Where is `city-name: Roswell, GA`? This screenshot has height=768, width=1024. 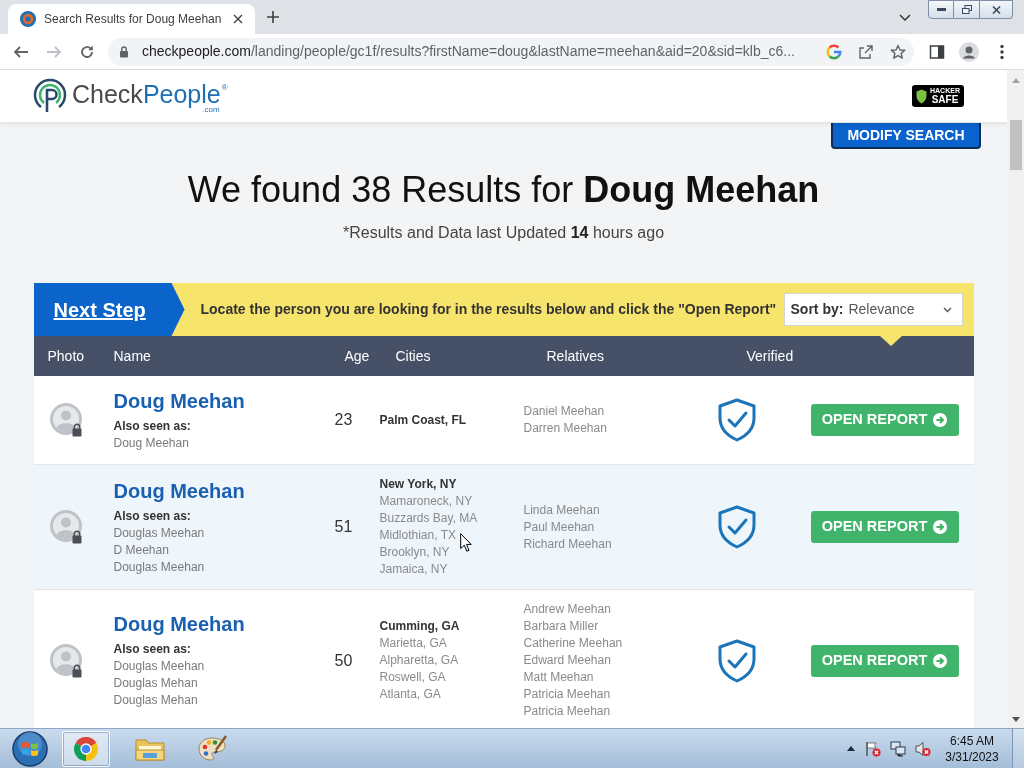
city-name: Roswell, GA is located at coordinates (412, 677).